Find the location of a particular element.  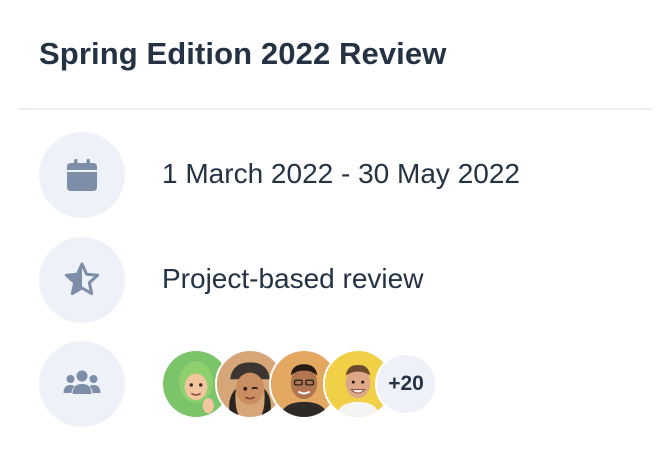

participant-avatars: +20 is located at coordinates (311, 385).